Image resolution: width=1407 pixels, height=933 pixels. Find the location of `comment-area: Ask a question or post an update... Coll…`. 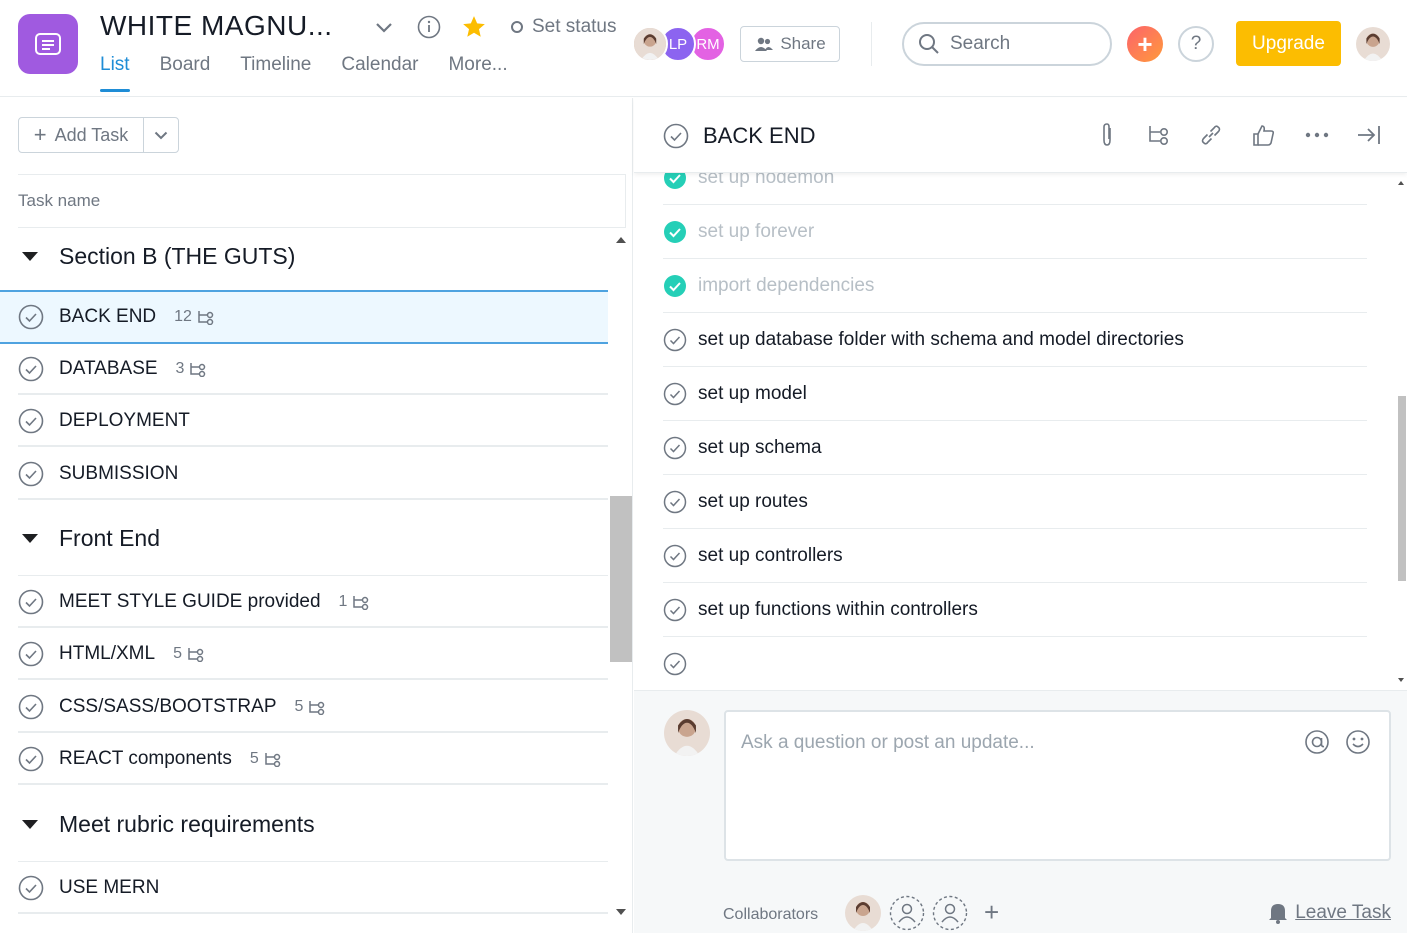

comment-area: Ask a question or post an update... Coll… is located at coordinates (1020, 811).